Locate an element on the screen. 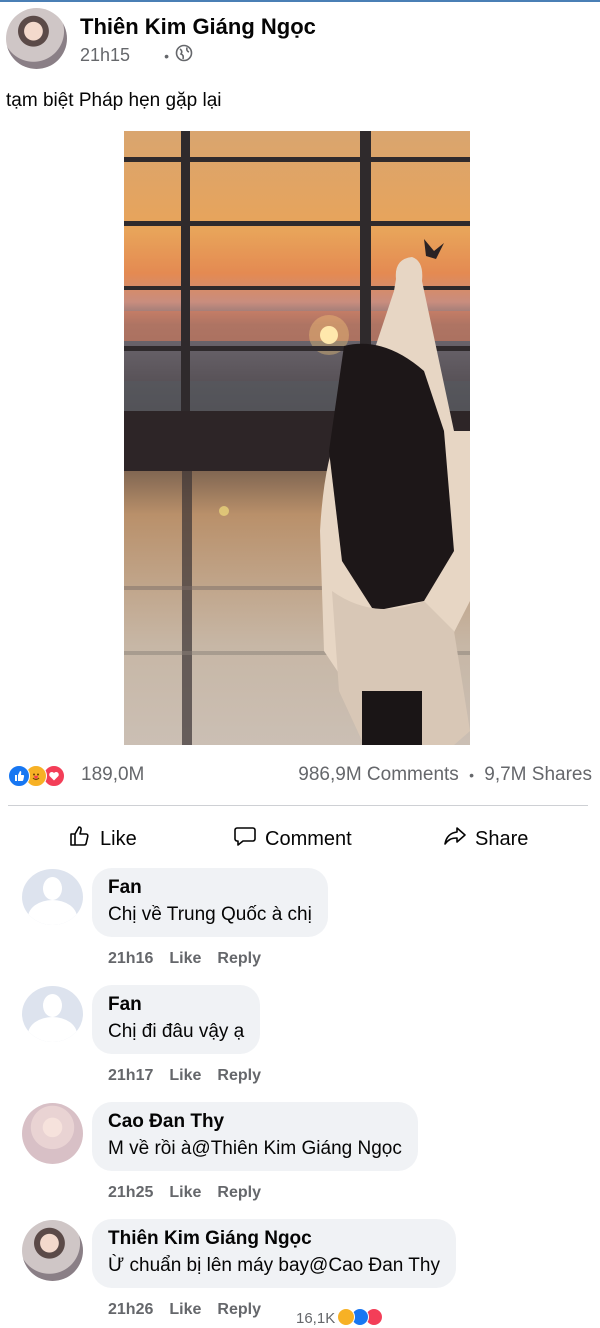 This screenshot has height=1328, width=600. post-header: Thiên Kim Giáng Ngọc 21h15 • is located at coordinates (301, 39).